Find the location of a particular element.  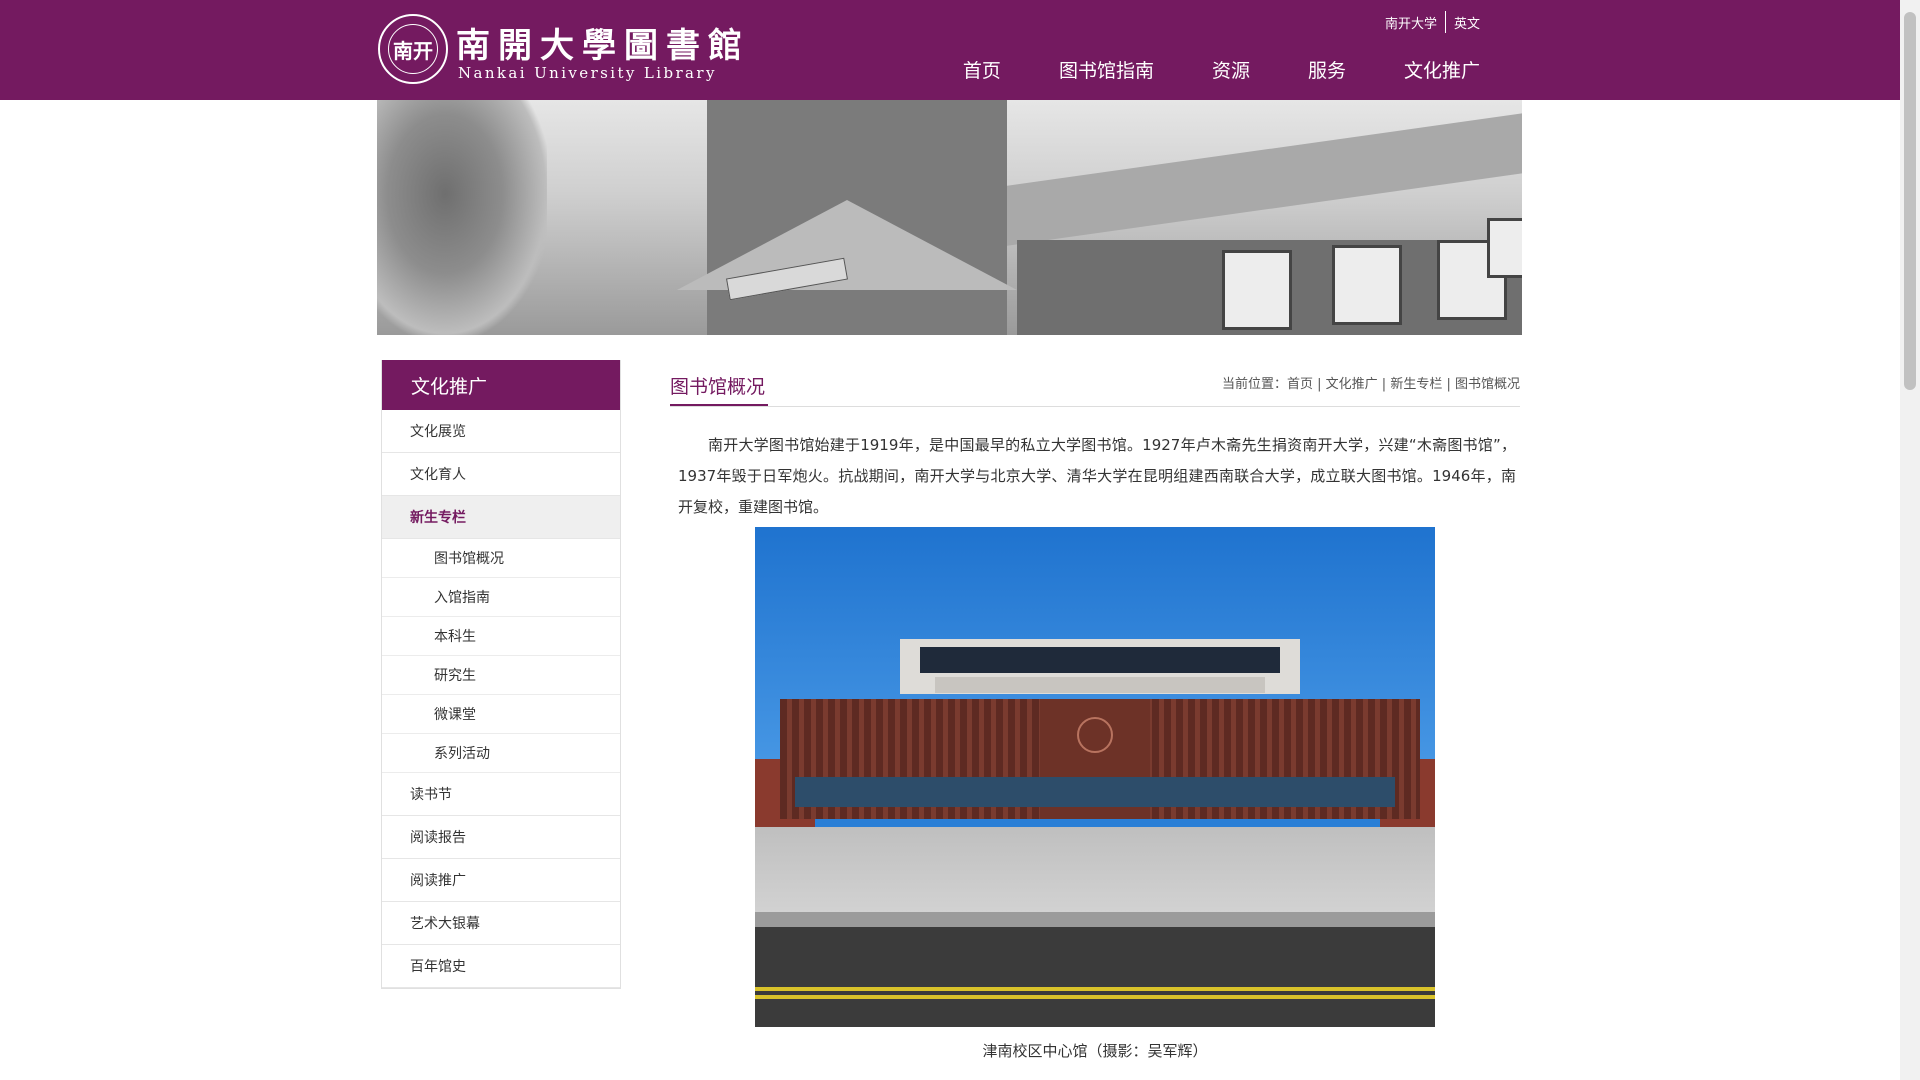

breadcrumb-current: 图书馆概况 is located at coordinates (1487, 384).